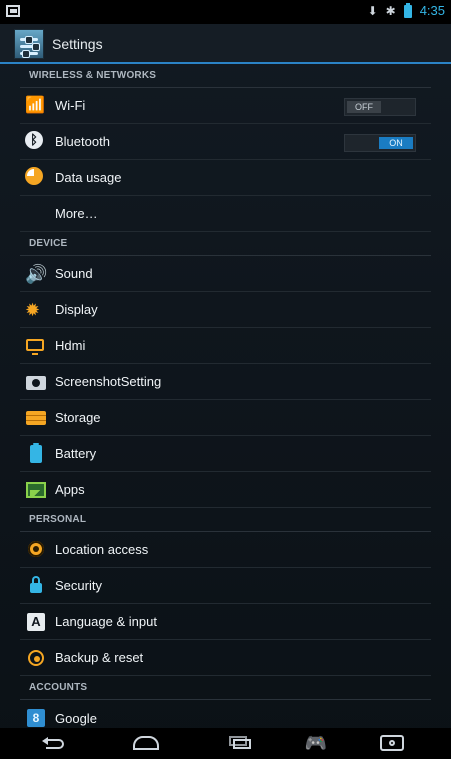 The height and width of the screenshot is (759, 451). I want to click on settings-item-display: ✹ Display, so click(225, 310).